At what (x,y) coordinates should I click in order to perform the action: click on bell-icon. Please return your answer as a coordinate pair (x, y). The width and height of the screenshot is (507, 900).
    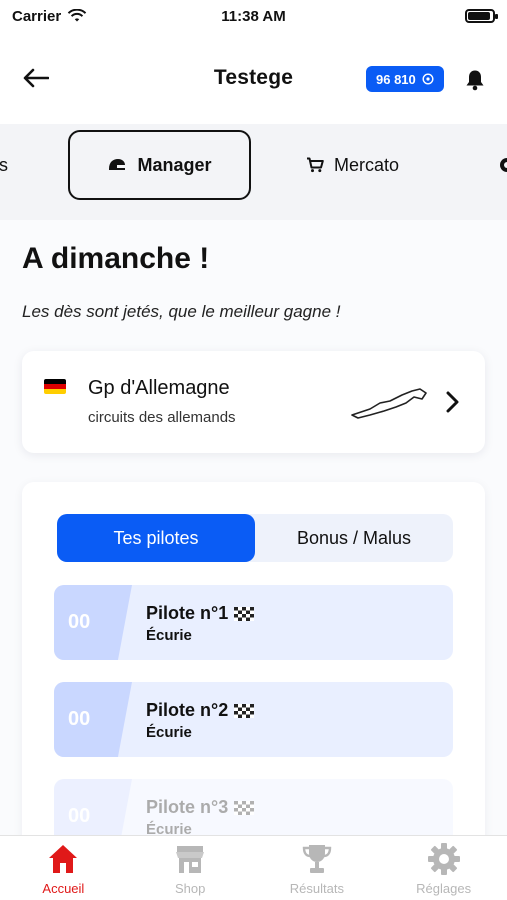
    Looking at the image, I should click on (475, 80).